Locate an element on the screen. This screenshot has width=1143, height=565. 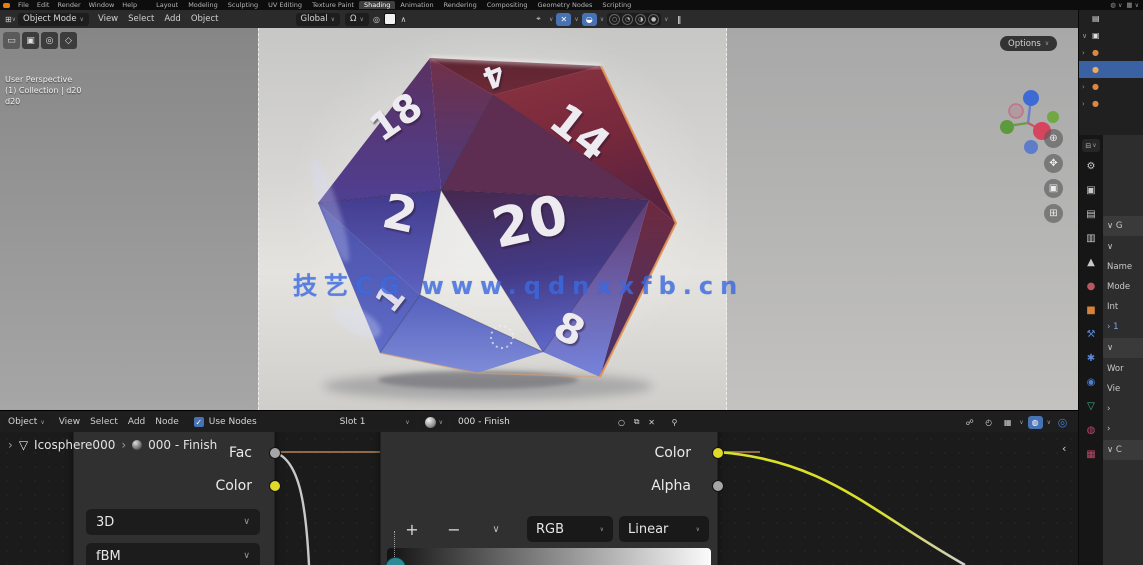
viewport-menu-item: Object is located at coordinates (205, 19).